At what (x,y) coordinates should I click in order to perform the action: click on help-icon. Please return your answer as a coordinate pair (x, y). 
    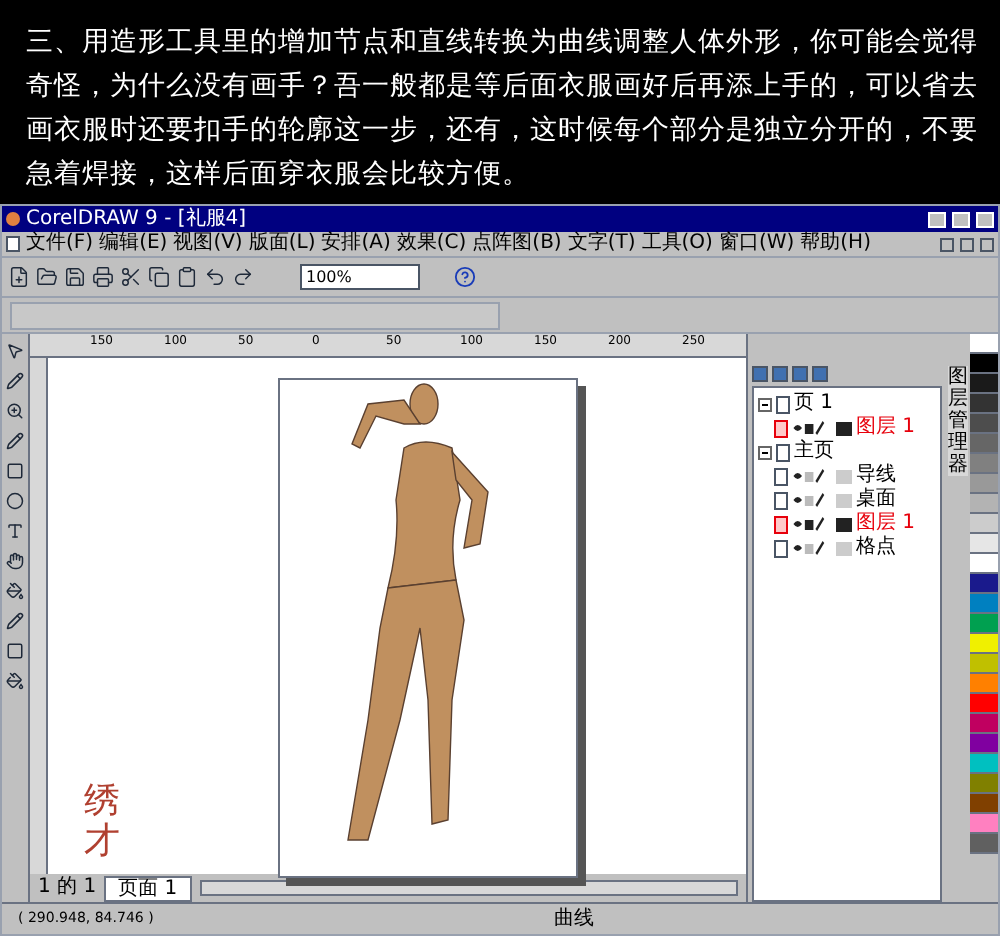
    Looking at the image, I should click on (465, 277).